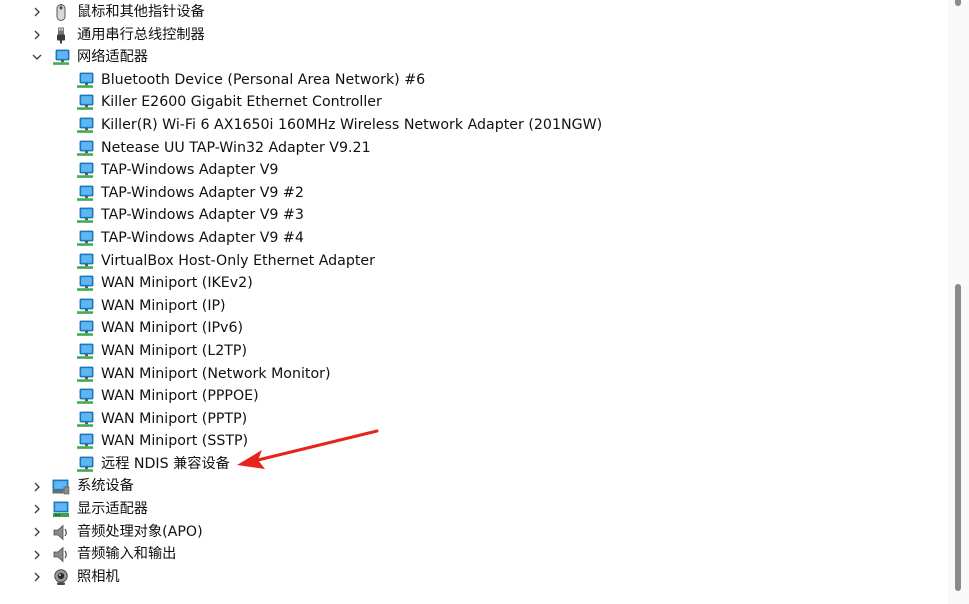 This screenshot has height=604, width=969. I want to click on tree-device-item: Killer E2600 Gigabit Ethernet Controller, so click(470, 102).